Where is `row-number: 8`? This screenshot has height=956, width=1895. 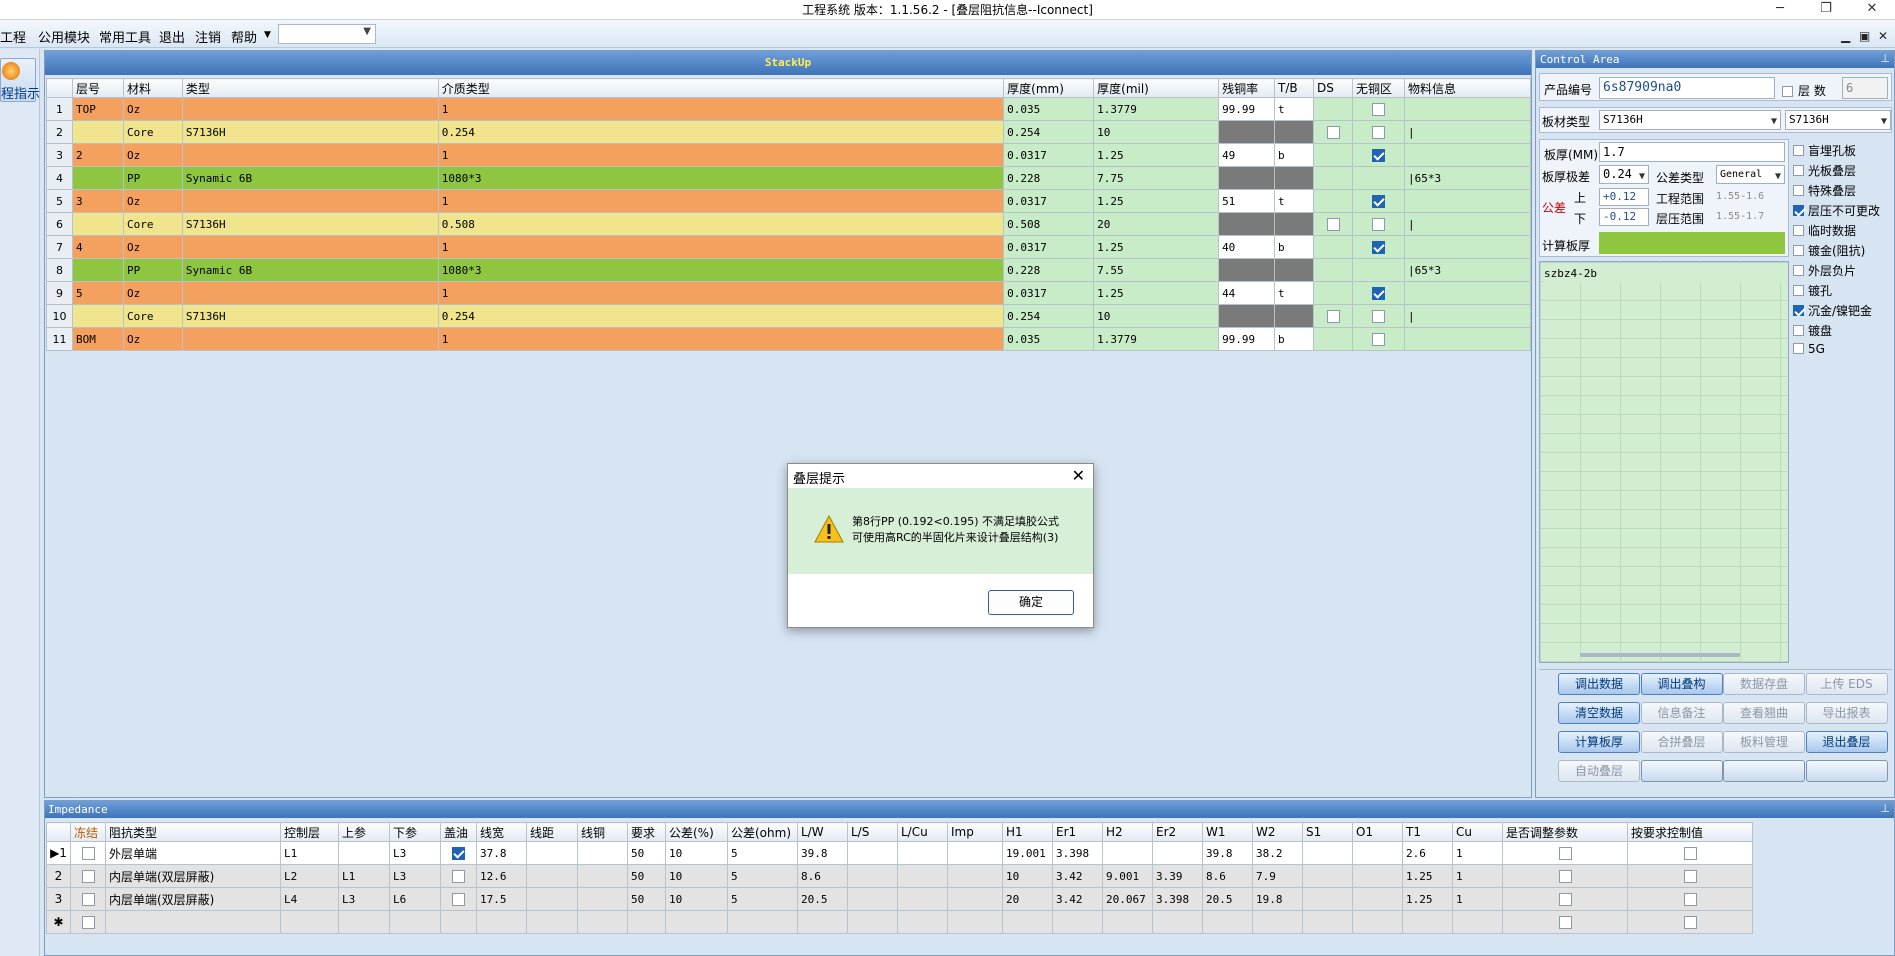
row-number: 8 is located at coordinates (59, 270).